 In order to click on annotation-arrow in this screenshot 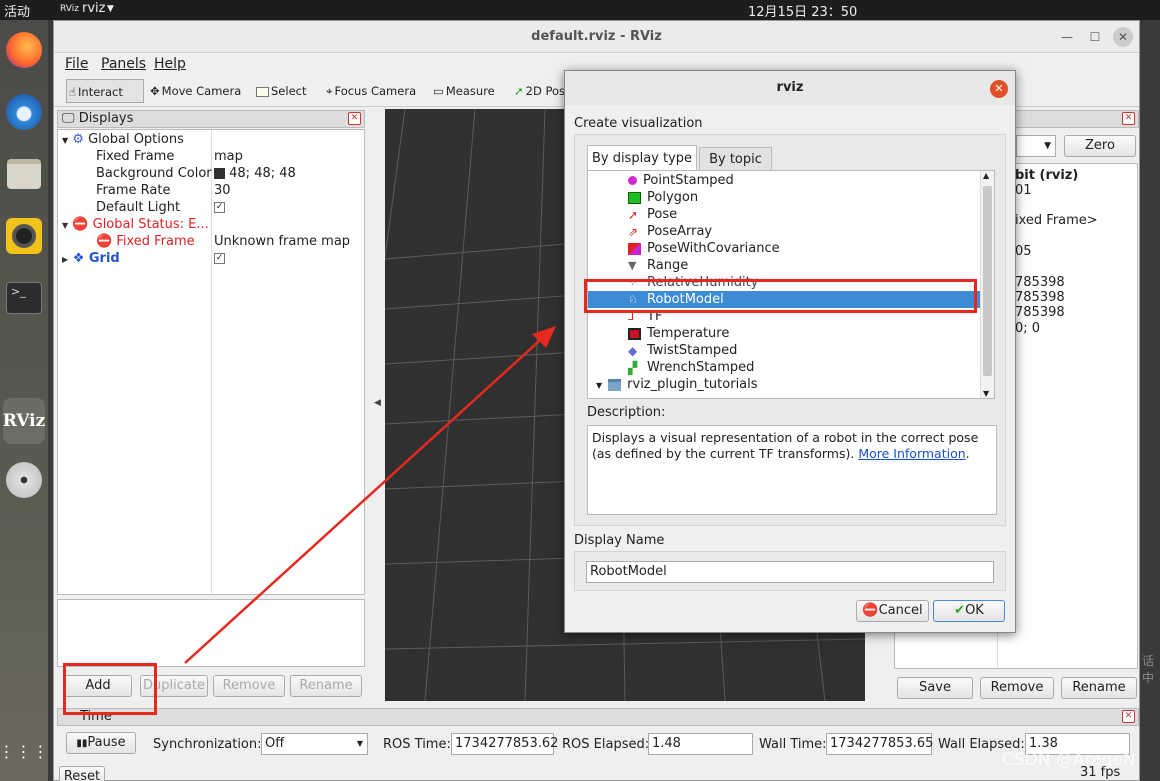, I will do `click(370, 495)`.